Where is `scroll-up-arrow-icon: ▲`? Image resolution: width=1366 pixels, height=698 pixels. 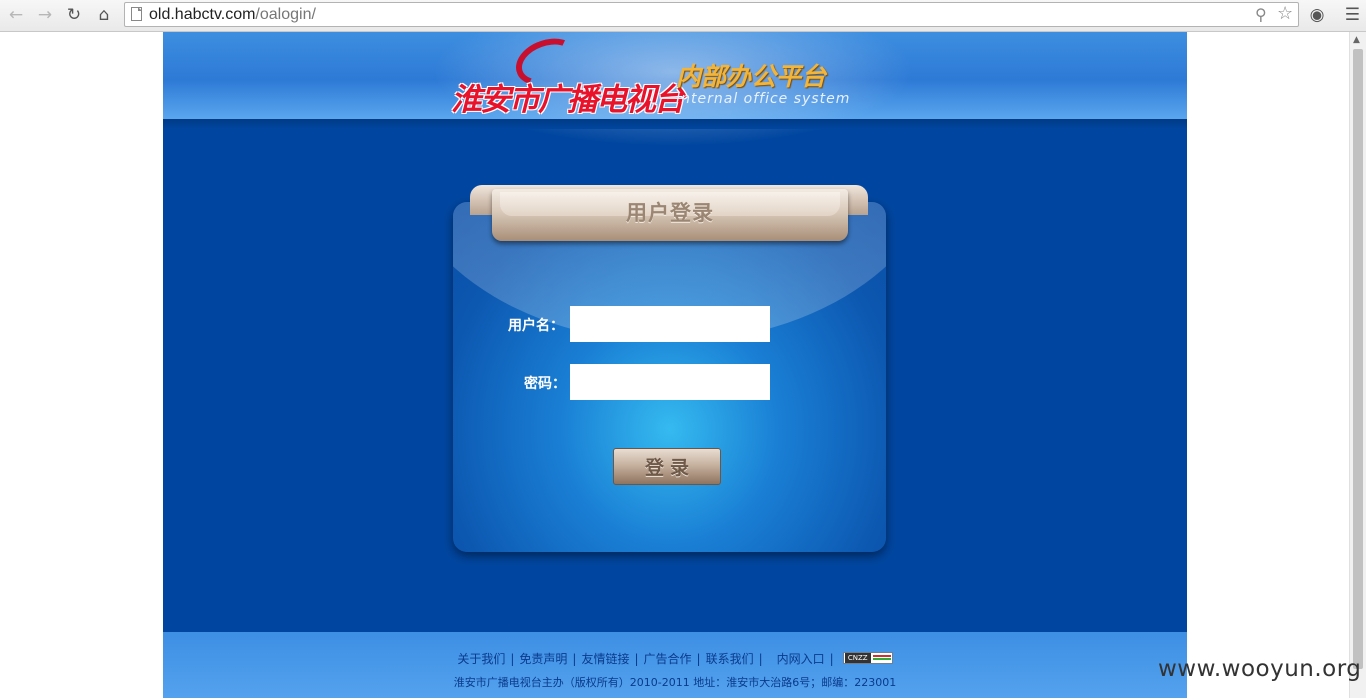
scroll-up-arrow-icon: ▲ is located at coordinates (1356, 40).